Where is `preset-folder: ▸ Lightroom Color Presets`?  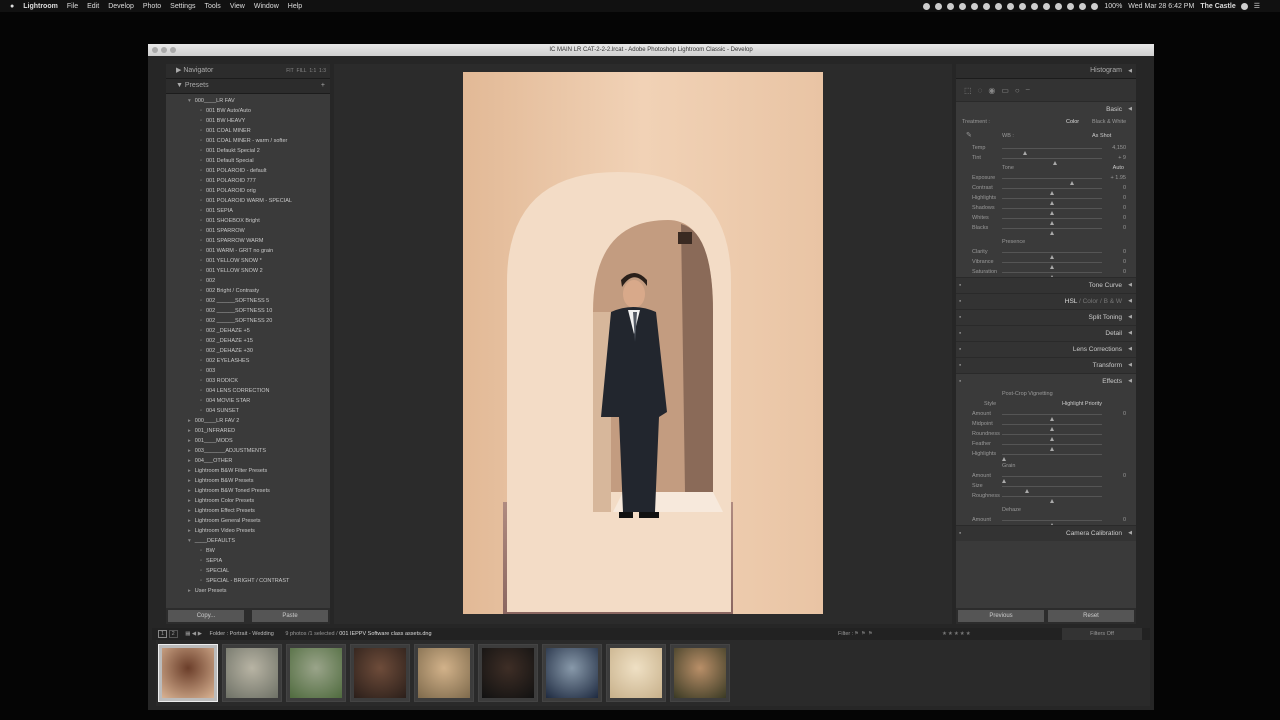 preset-folder: ▸ Lightroom Color Presets is located at coordinates (248, 501).